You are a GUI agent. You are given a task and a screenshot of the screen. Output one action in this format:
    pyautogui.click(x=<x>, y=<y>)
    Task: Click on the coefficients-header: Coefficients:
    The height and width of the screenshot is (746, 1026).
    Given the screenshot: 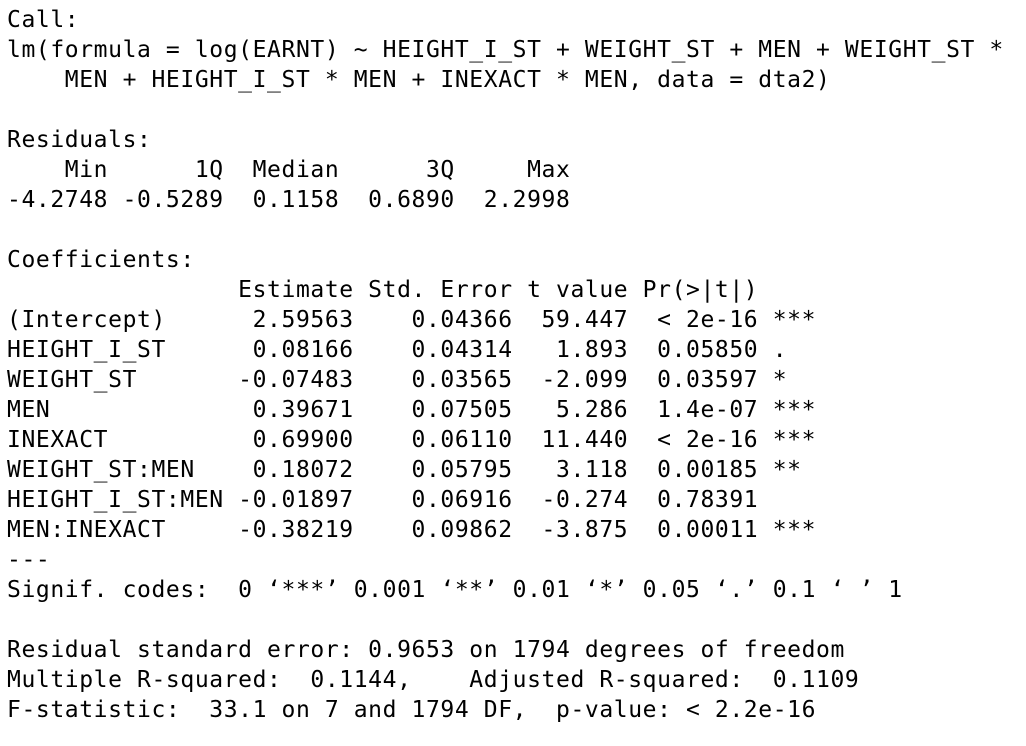 What is the action you would take?
    pyautogui.click(x=101, y=260)
    